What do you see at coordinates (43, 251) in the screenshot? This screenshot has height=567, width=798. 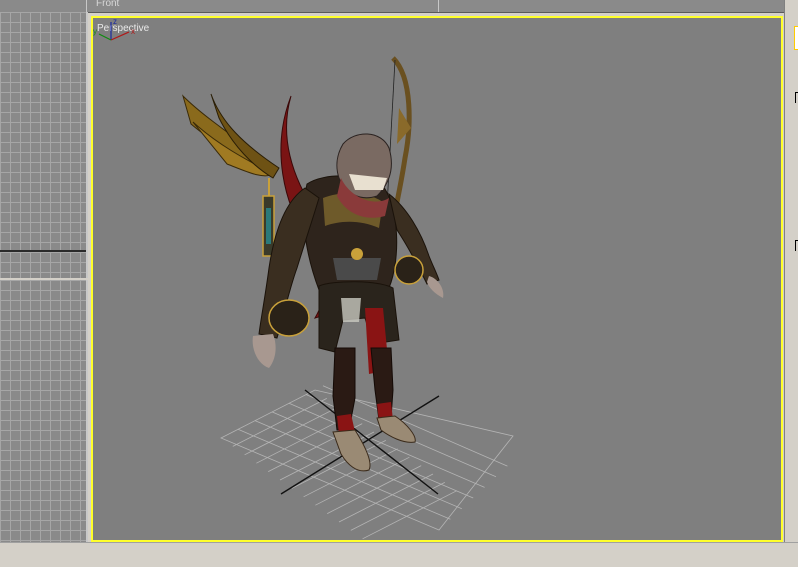 I see `viewport-divider` at bounding box center [43, 251].